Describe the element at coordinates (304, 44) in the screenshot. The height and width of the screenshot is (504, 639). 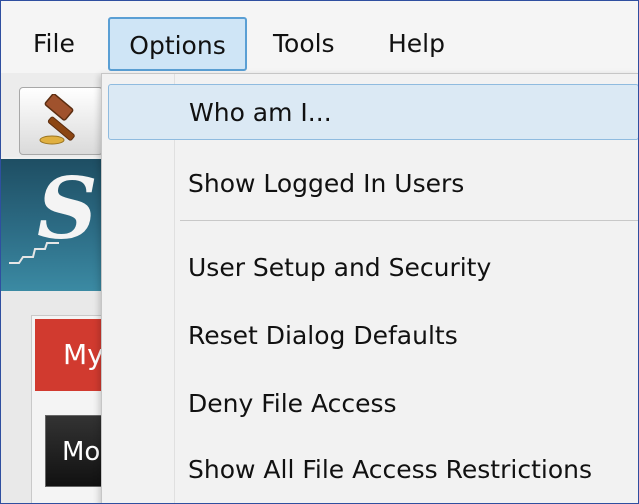
I see `menu-tools: Tools` at that location.